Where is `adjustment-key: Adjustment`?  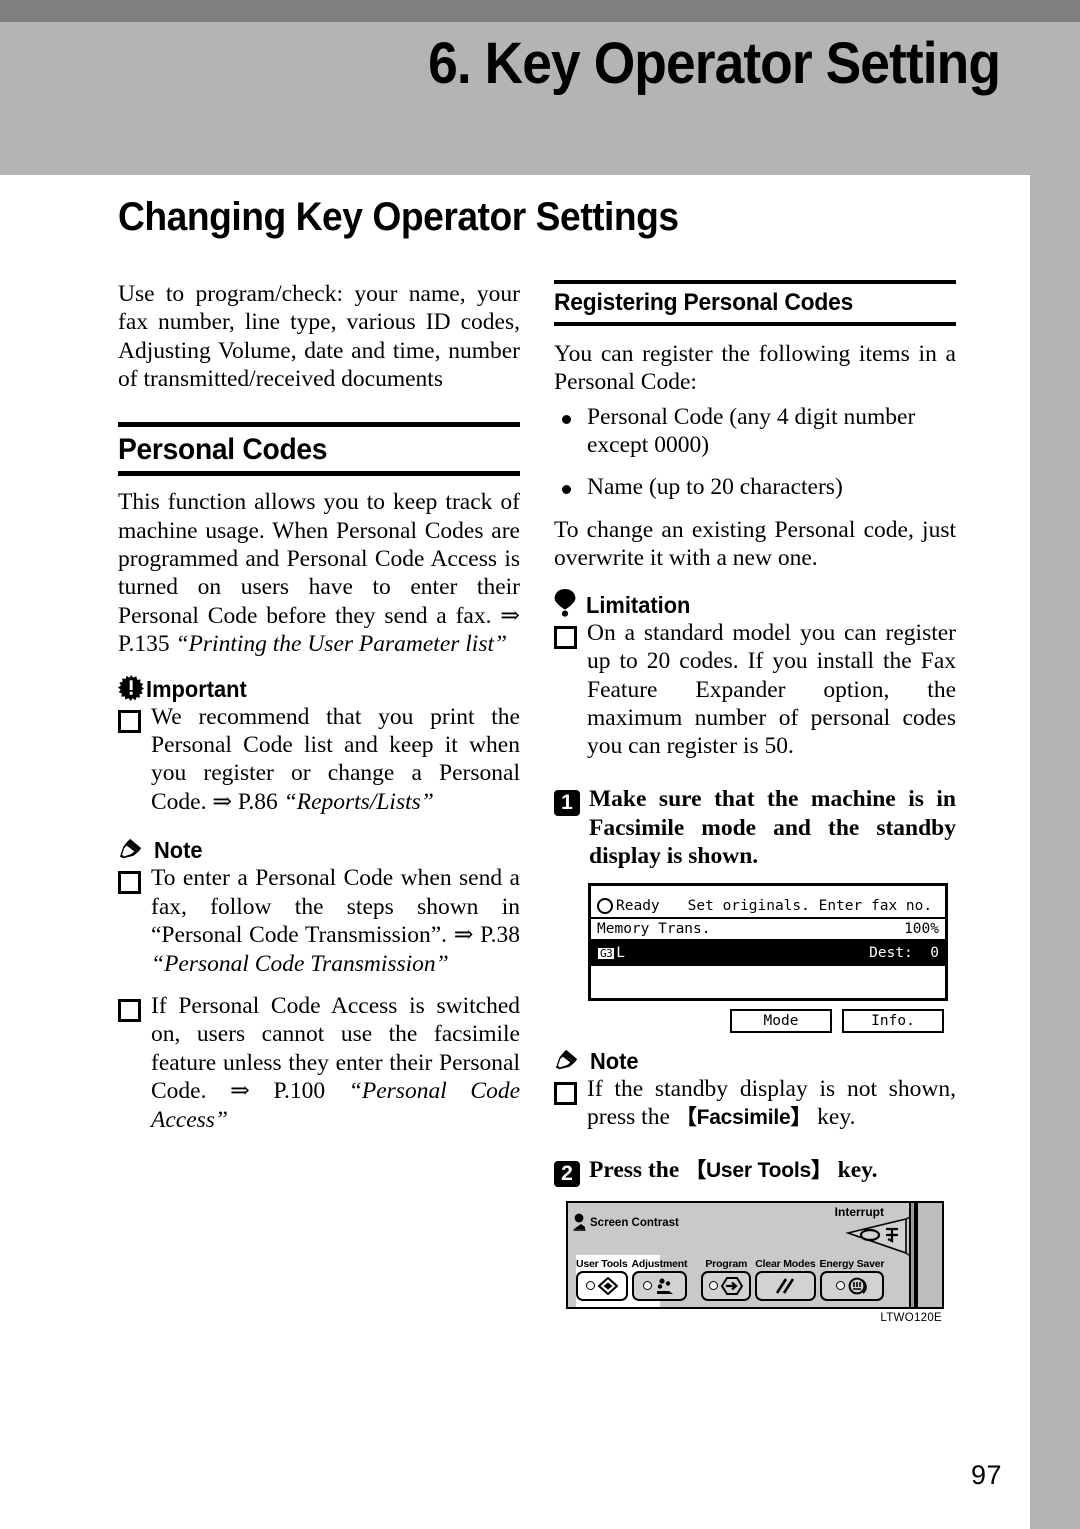 adjustment-key: Adjustment is located at coordinates (659, 1279).